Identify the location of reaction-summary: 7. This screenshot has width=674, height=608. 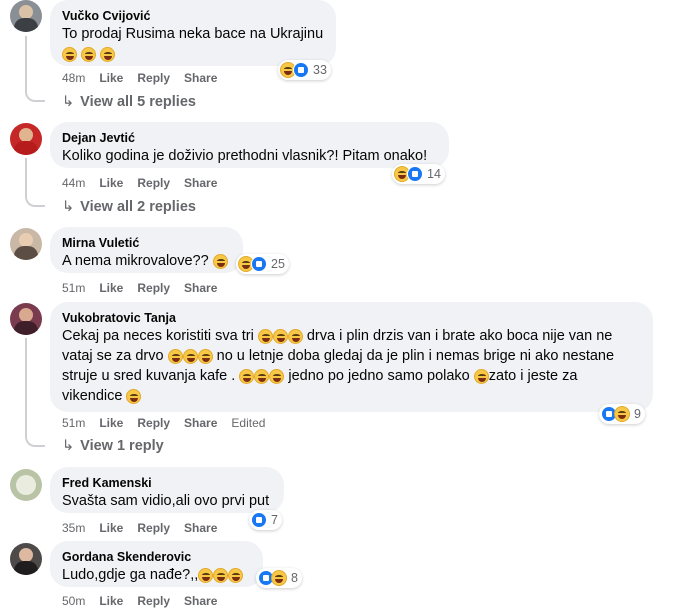
(265, 520).